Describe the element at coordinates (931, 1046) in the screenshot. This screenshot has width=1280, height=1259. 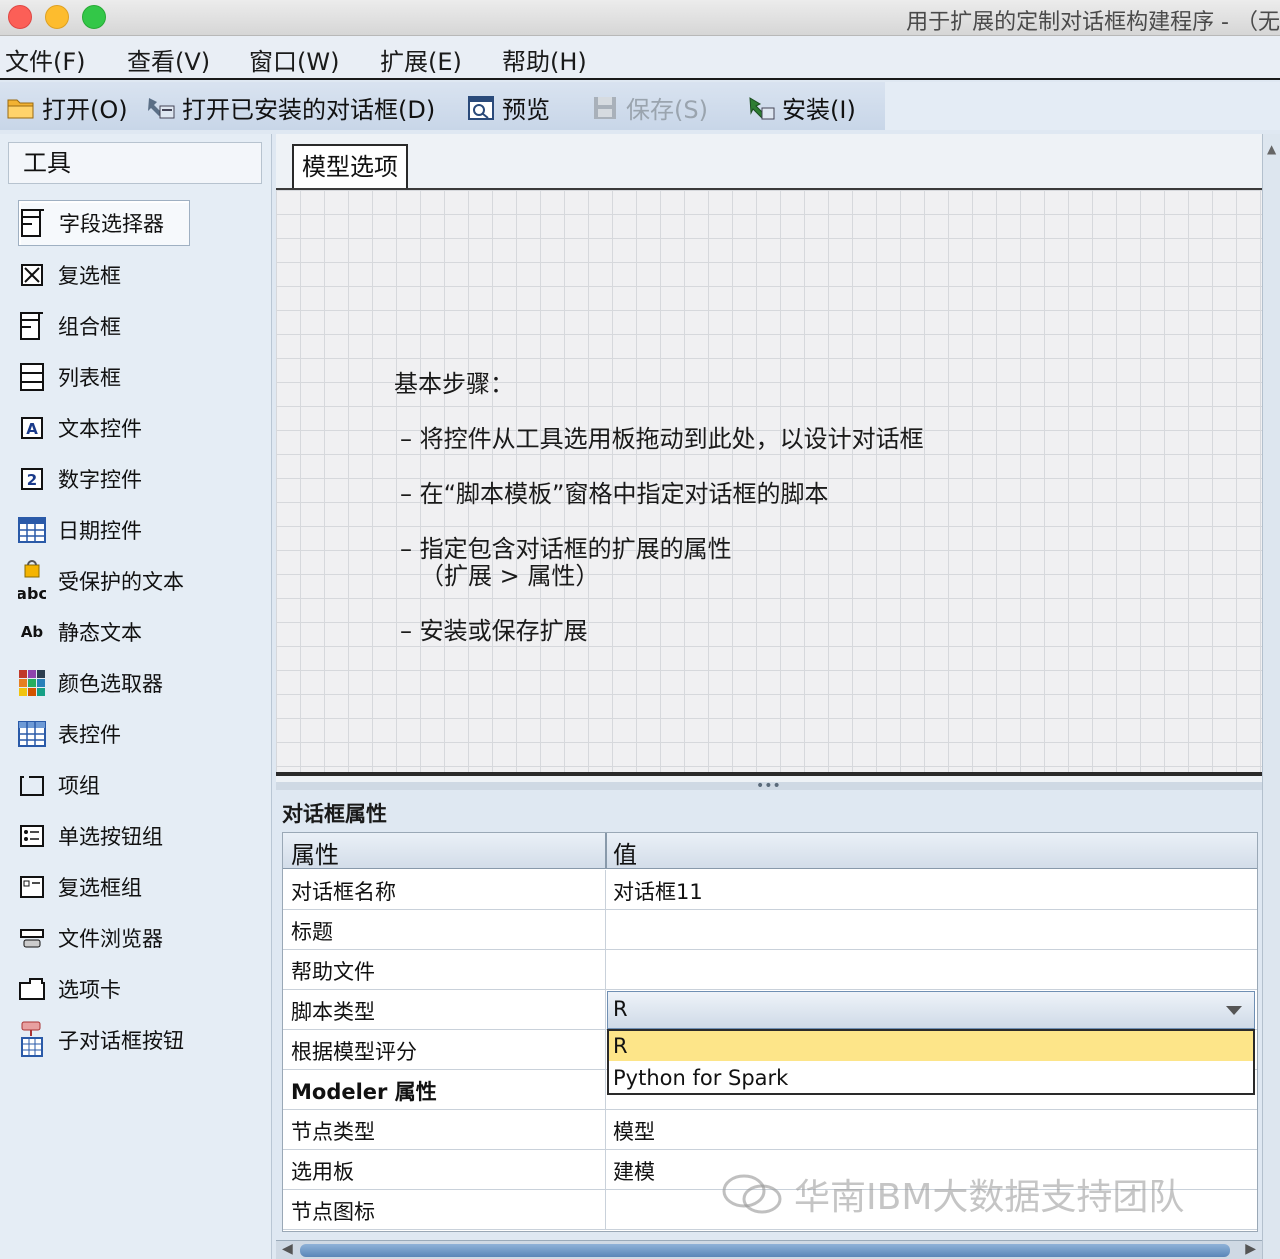
I see `dropdown-option-r: R` at that location.